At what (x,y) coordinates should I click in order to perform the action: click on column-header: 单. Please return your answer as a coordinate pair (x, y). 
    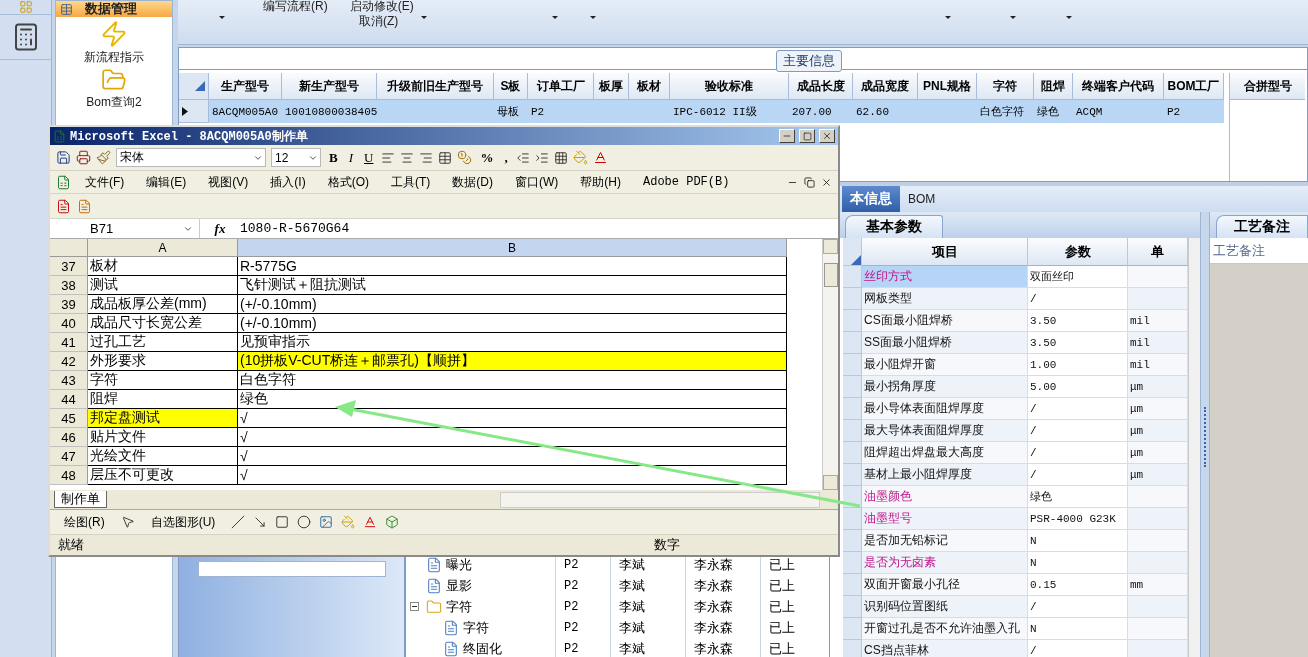
    Looking at the image, I should click on (1158, 252).